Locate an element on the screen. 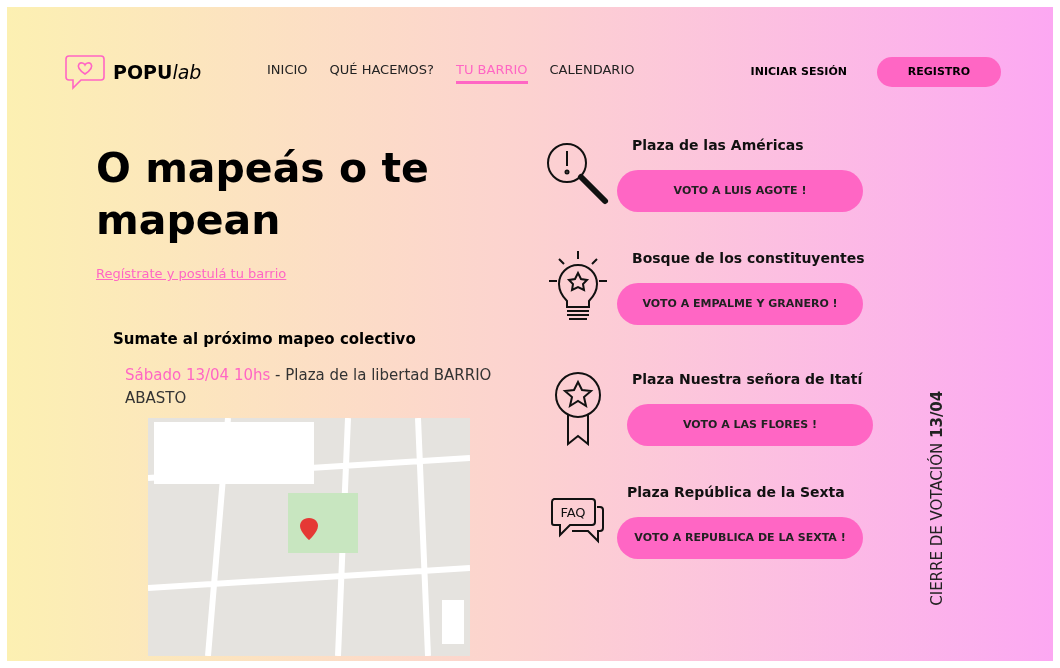 This screenshot has height=668, width=1060. voting-deadline: CIERRE DE VOTACIÓN 13/04 is located at coordinates (936, 498).